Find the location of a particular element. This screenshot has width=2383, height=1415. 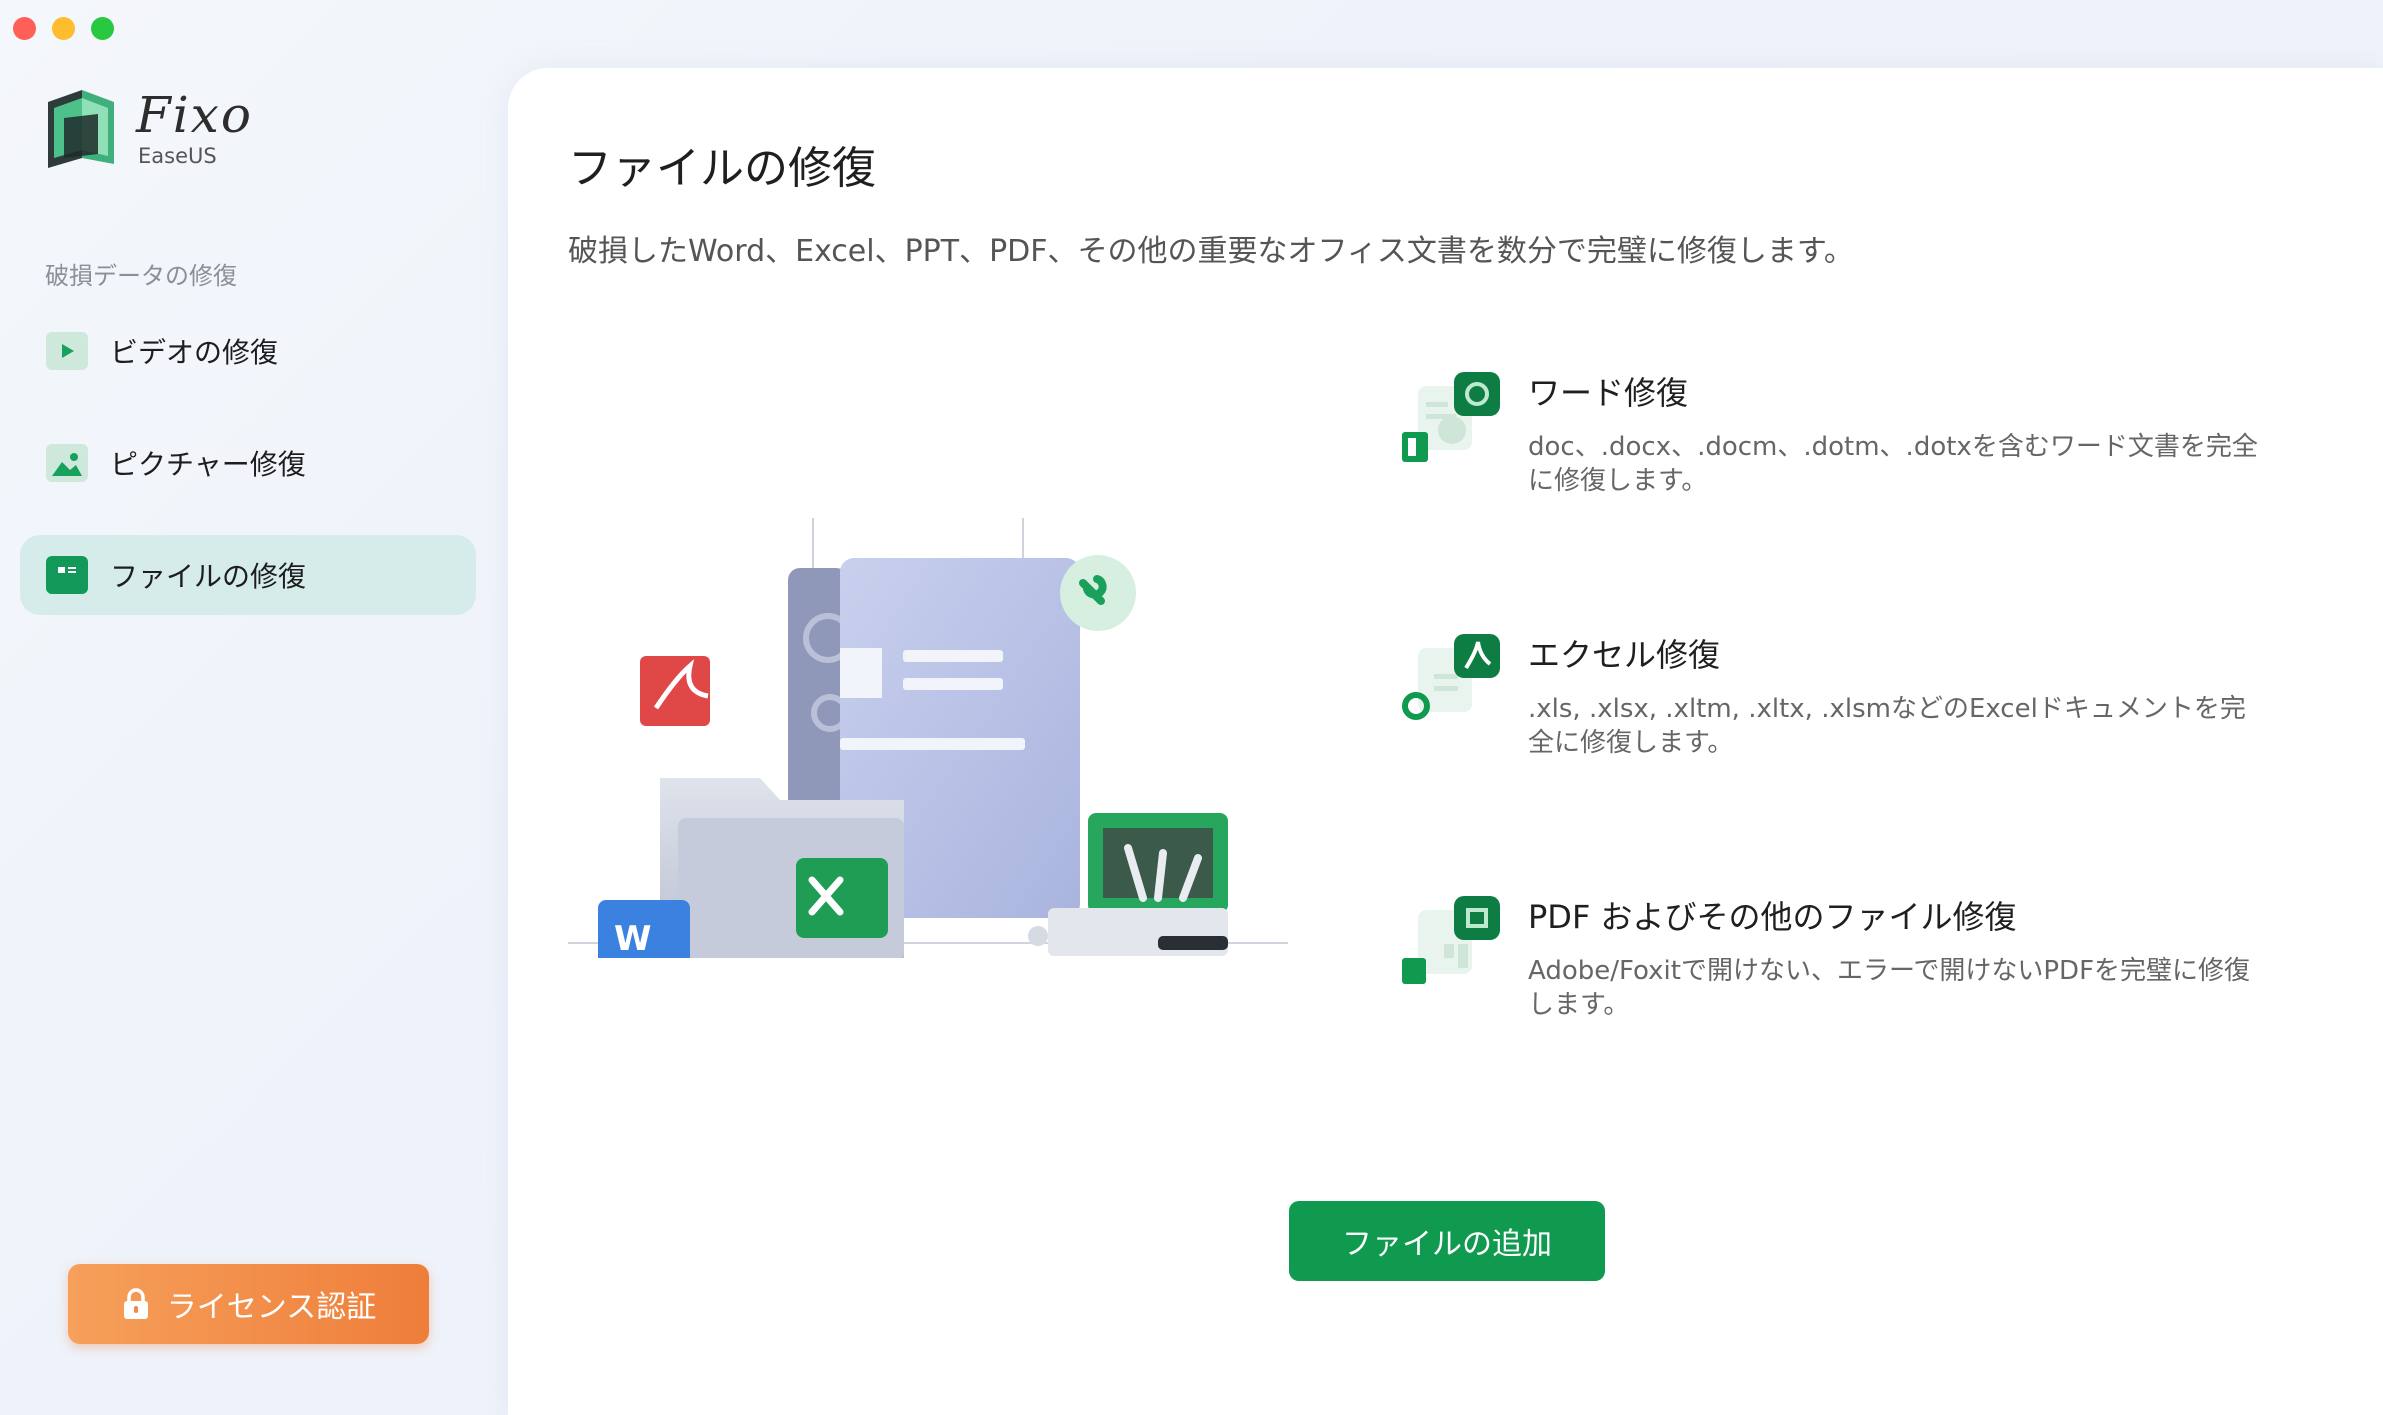

sidebar-item-label: ビデオの修復 is located at coordinates (194, 352).